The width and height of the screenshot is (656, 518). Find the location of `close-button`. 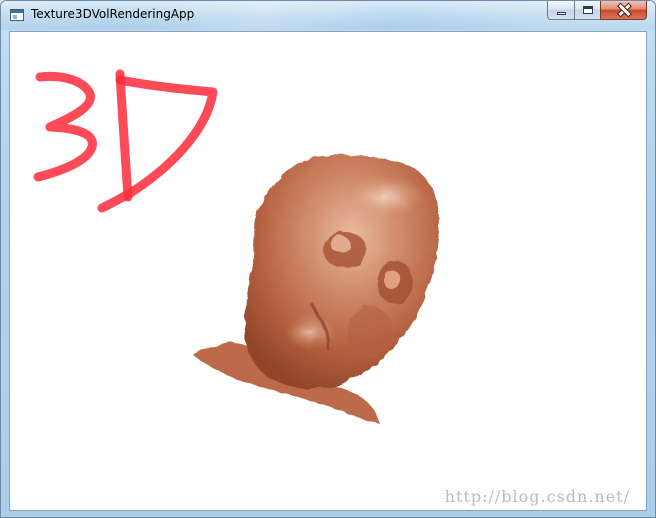

close-button is located at coordinates (623, 10).